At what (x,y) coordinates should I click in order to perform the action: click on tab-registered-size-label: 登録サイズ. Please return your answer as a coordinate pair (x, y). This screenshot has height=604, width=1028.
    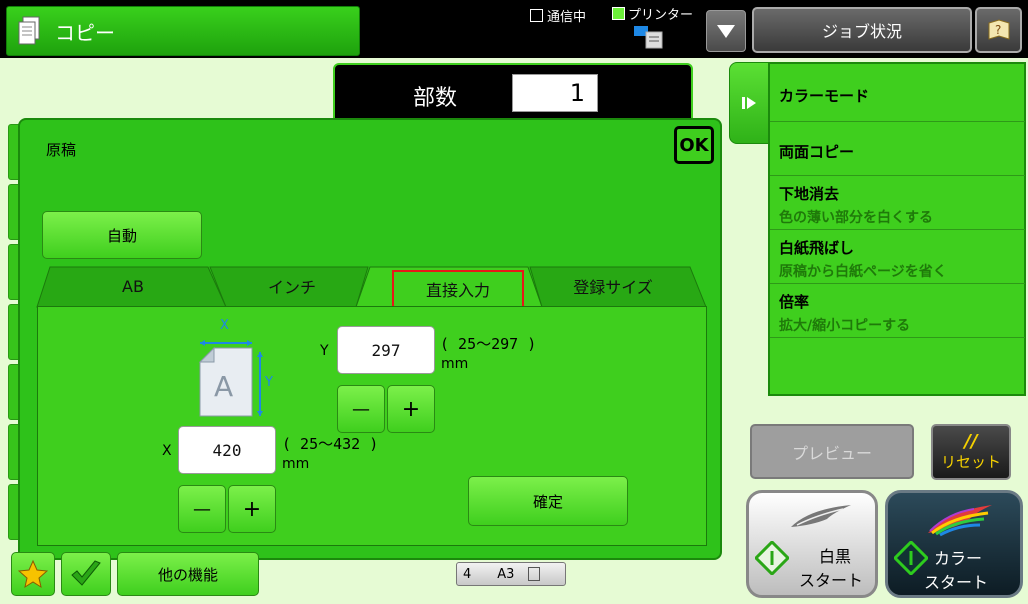
    Looking at the image, I should click on (613, 287).